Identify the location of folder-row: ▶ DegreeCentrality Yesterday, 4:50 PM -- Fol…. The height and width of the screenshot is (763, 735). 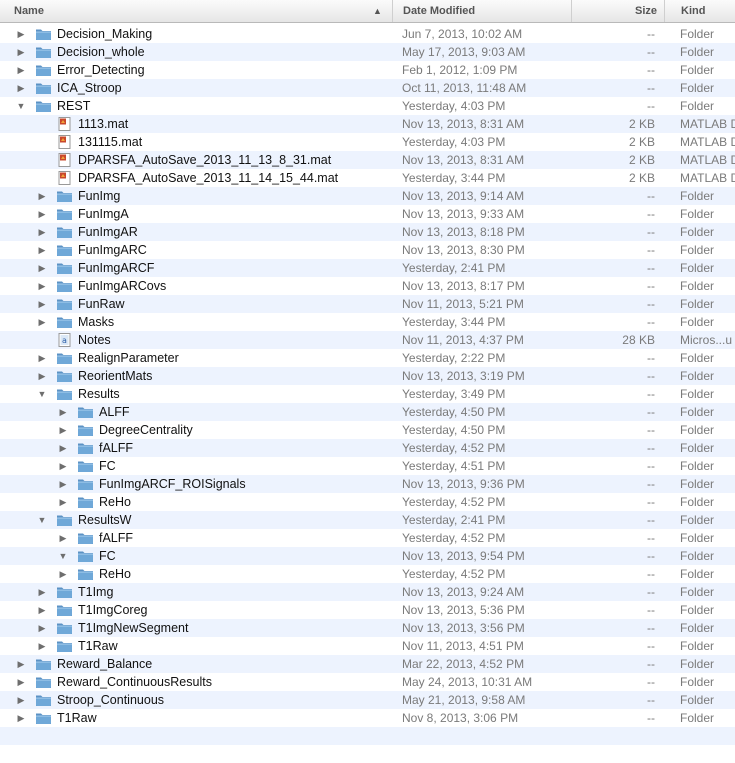
(367, 430).